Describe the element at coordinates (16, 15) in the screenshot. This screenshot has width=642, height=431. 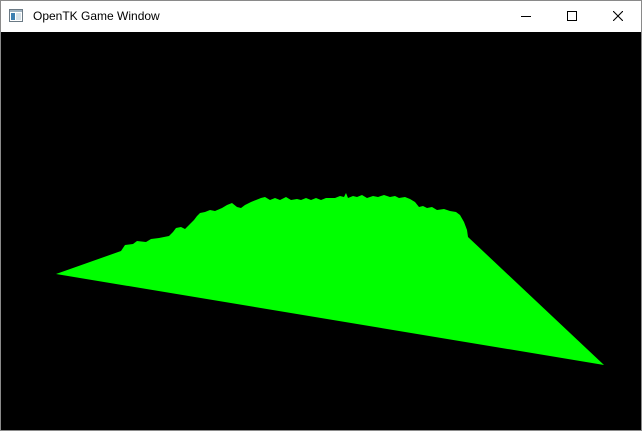
I see `app-window-icon` at that location.